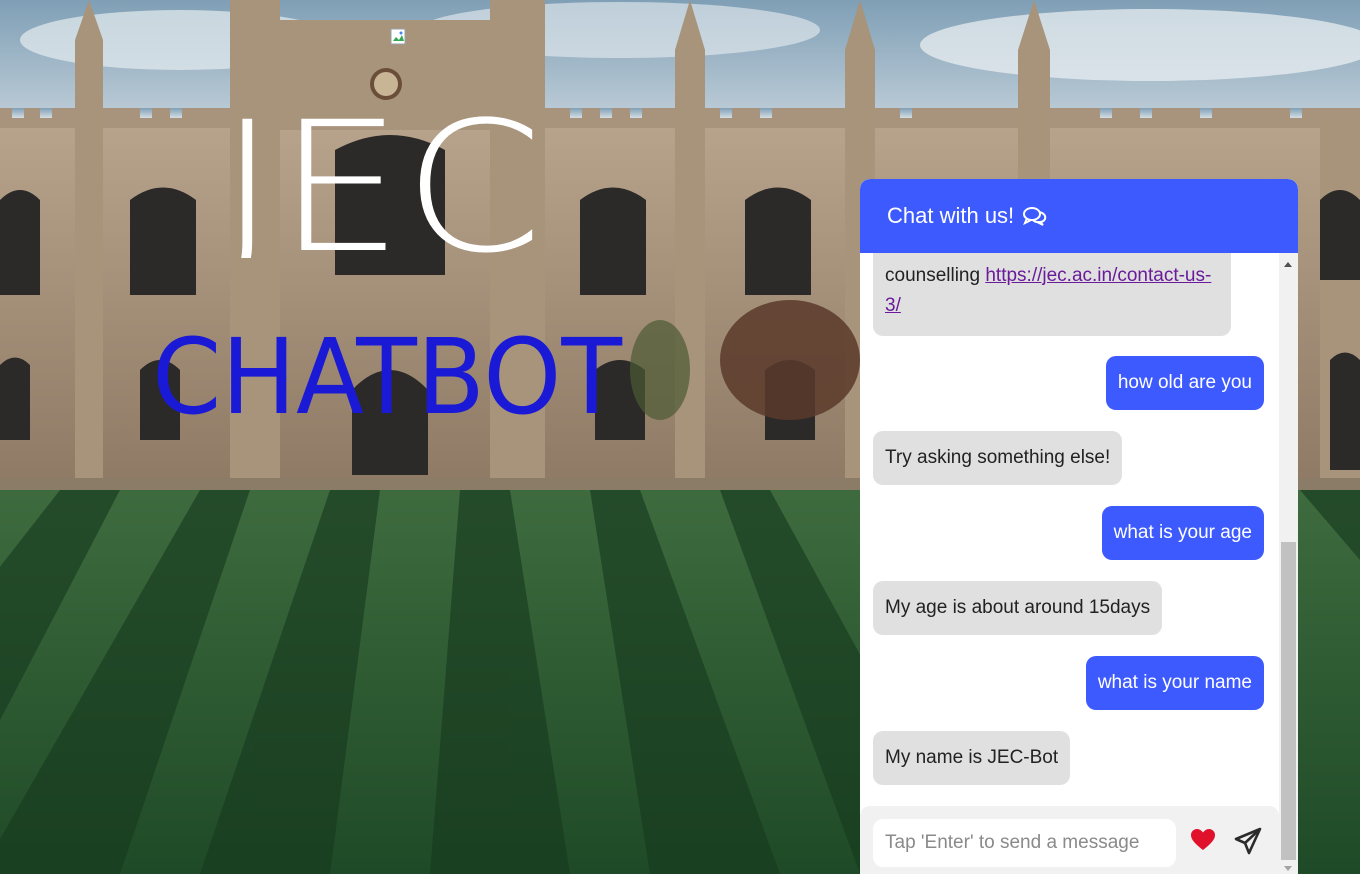 The width and height of the screenshot is (1360, 874). I want to click on bot-message: My name is JEC-Bot, so click(972, 758).